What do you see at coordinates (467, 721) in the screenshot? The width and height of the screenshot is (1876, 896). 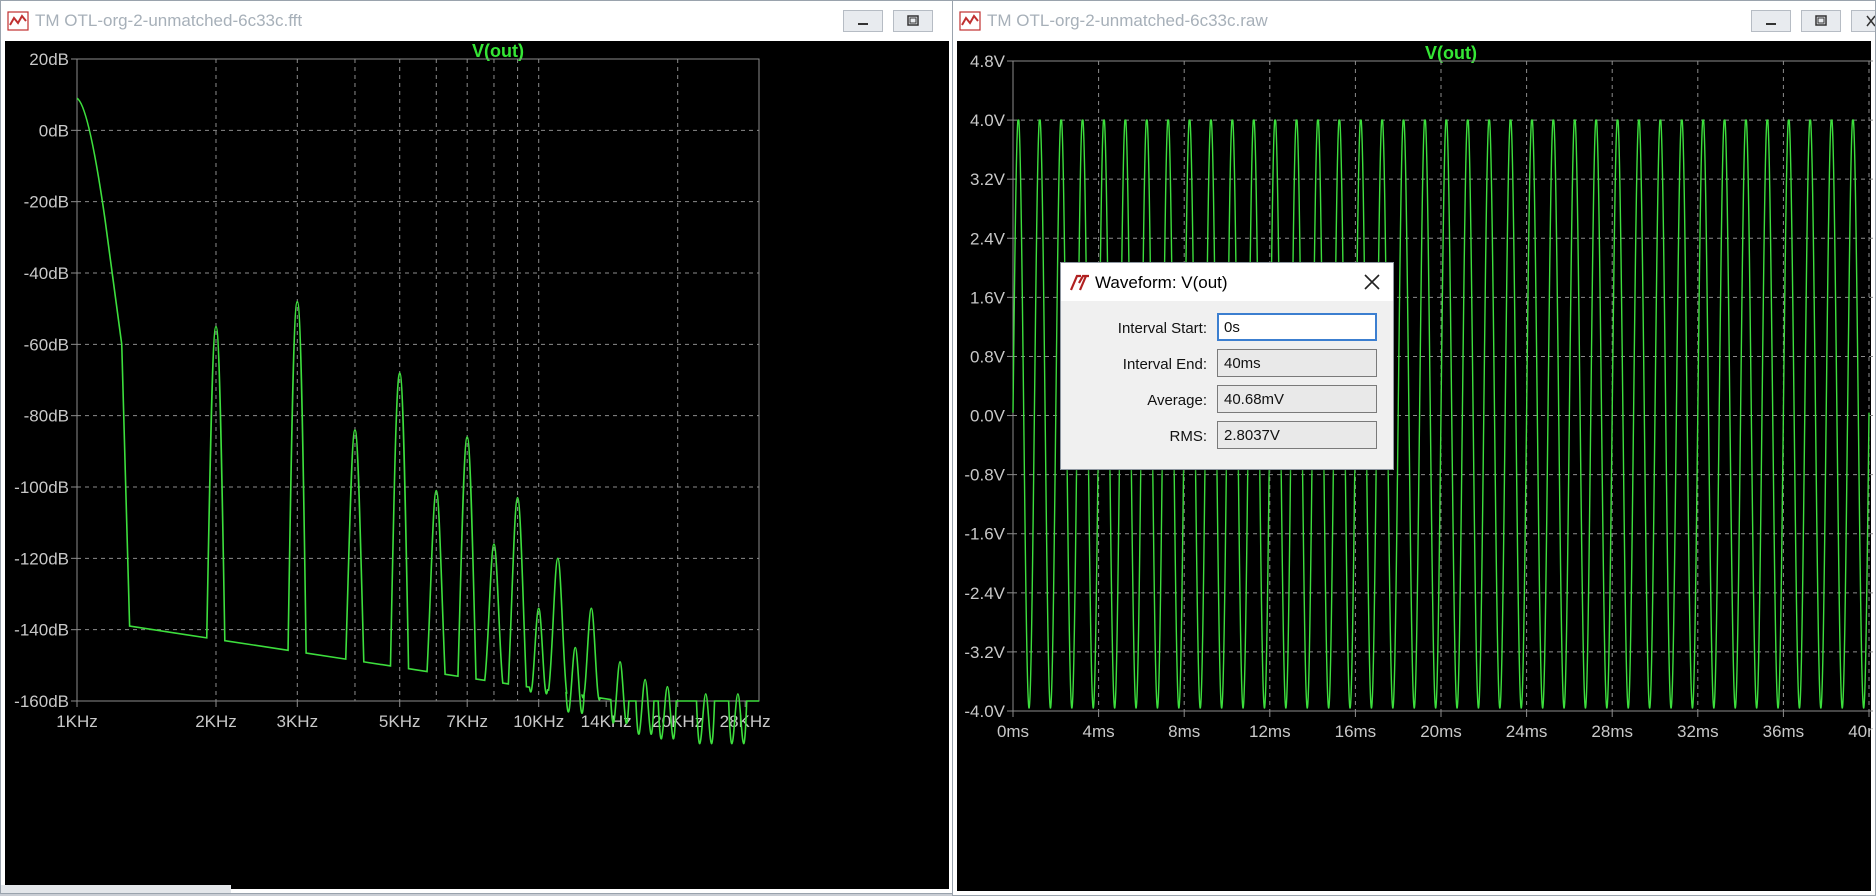 I see `fft-x-tick-label: 7KHz` at bounding box center [467, 721].